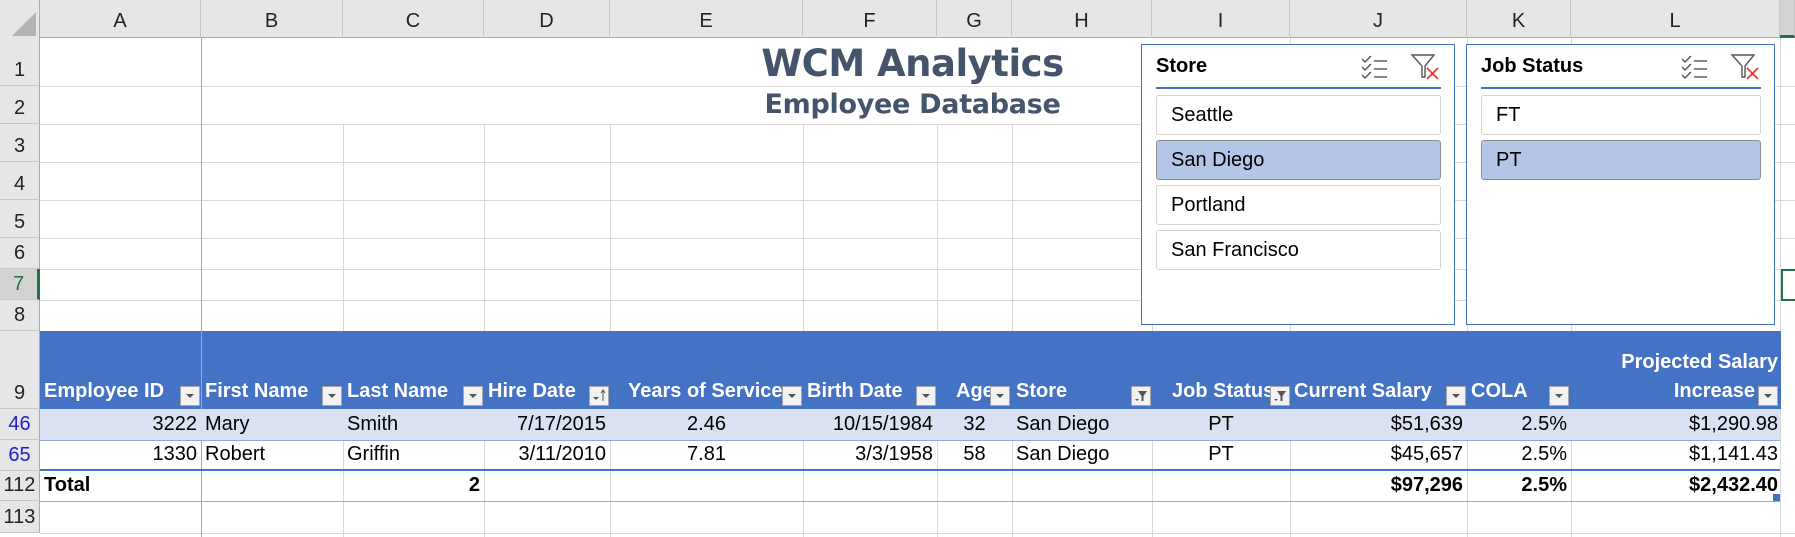  What do you see at coordinates (705, 391) in the screenshot?
I see `header-years-of-service: Years of Service` at bounding box center [705, 391].